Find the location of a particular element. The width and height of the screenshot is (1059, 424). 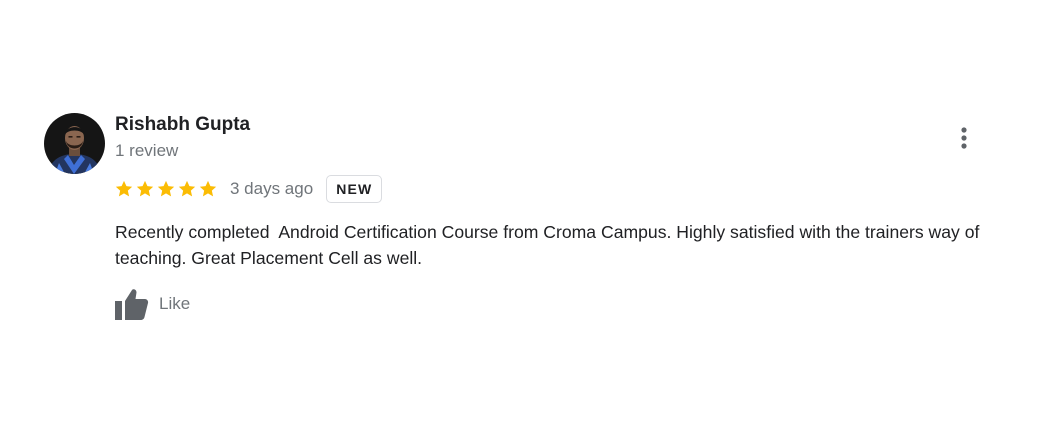

more-vert-icon is located at coordinates (964, 138).